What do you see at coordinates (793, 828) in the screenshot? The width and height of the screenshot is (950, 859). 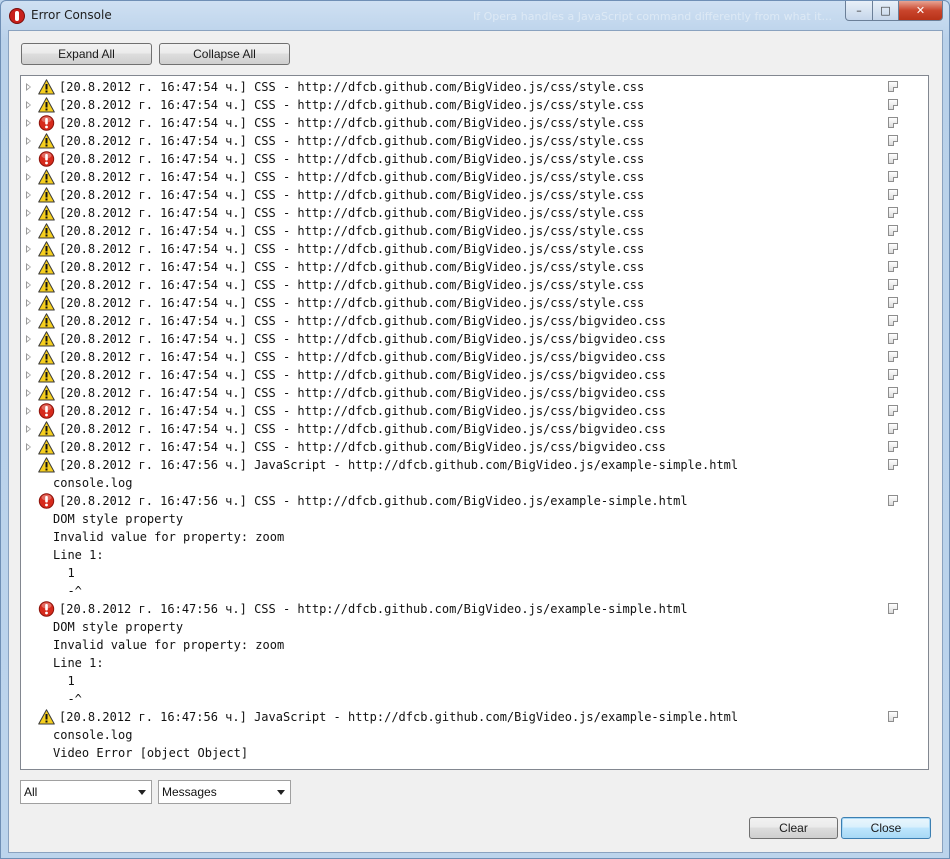 I see `clear-button: Clear` at bounding box center [793, 828].